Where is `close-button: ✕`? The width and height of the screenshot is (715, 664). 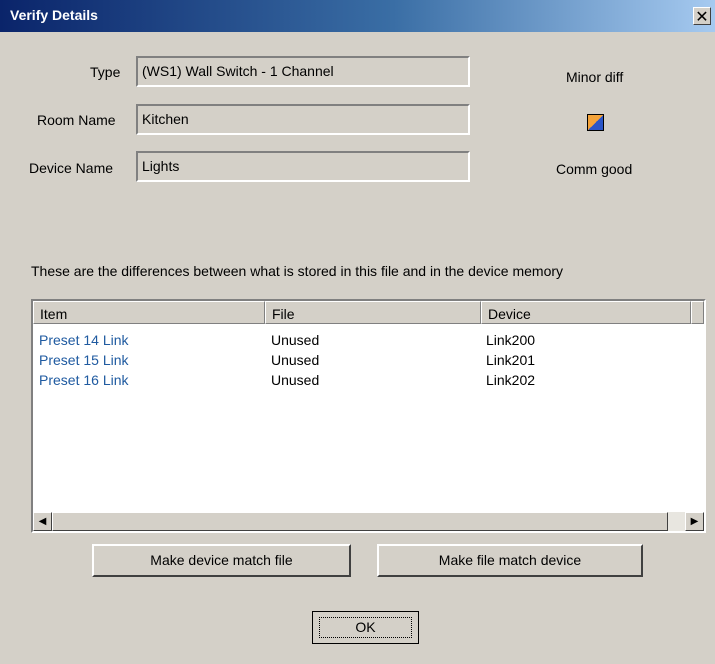 close-button: ✕ is located at coordinates (702, 16).